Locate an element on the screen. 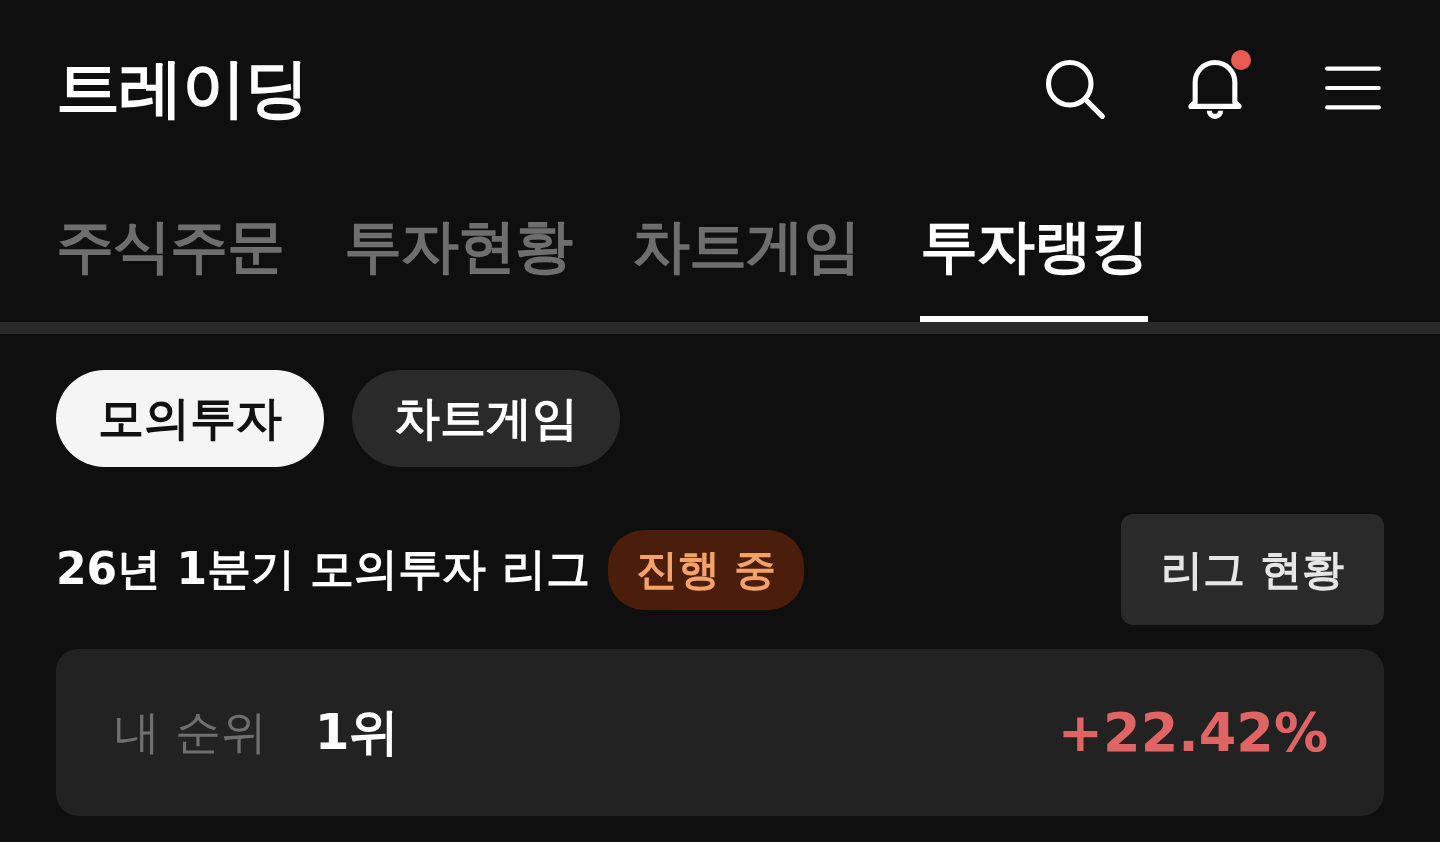 The height and width of the screenshot is (842, 1440). filter-chip: 차트게임 is located at coordinates (486, 418).